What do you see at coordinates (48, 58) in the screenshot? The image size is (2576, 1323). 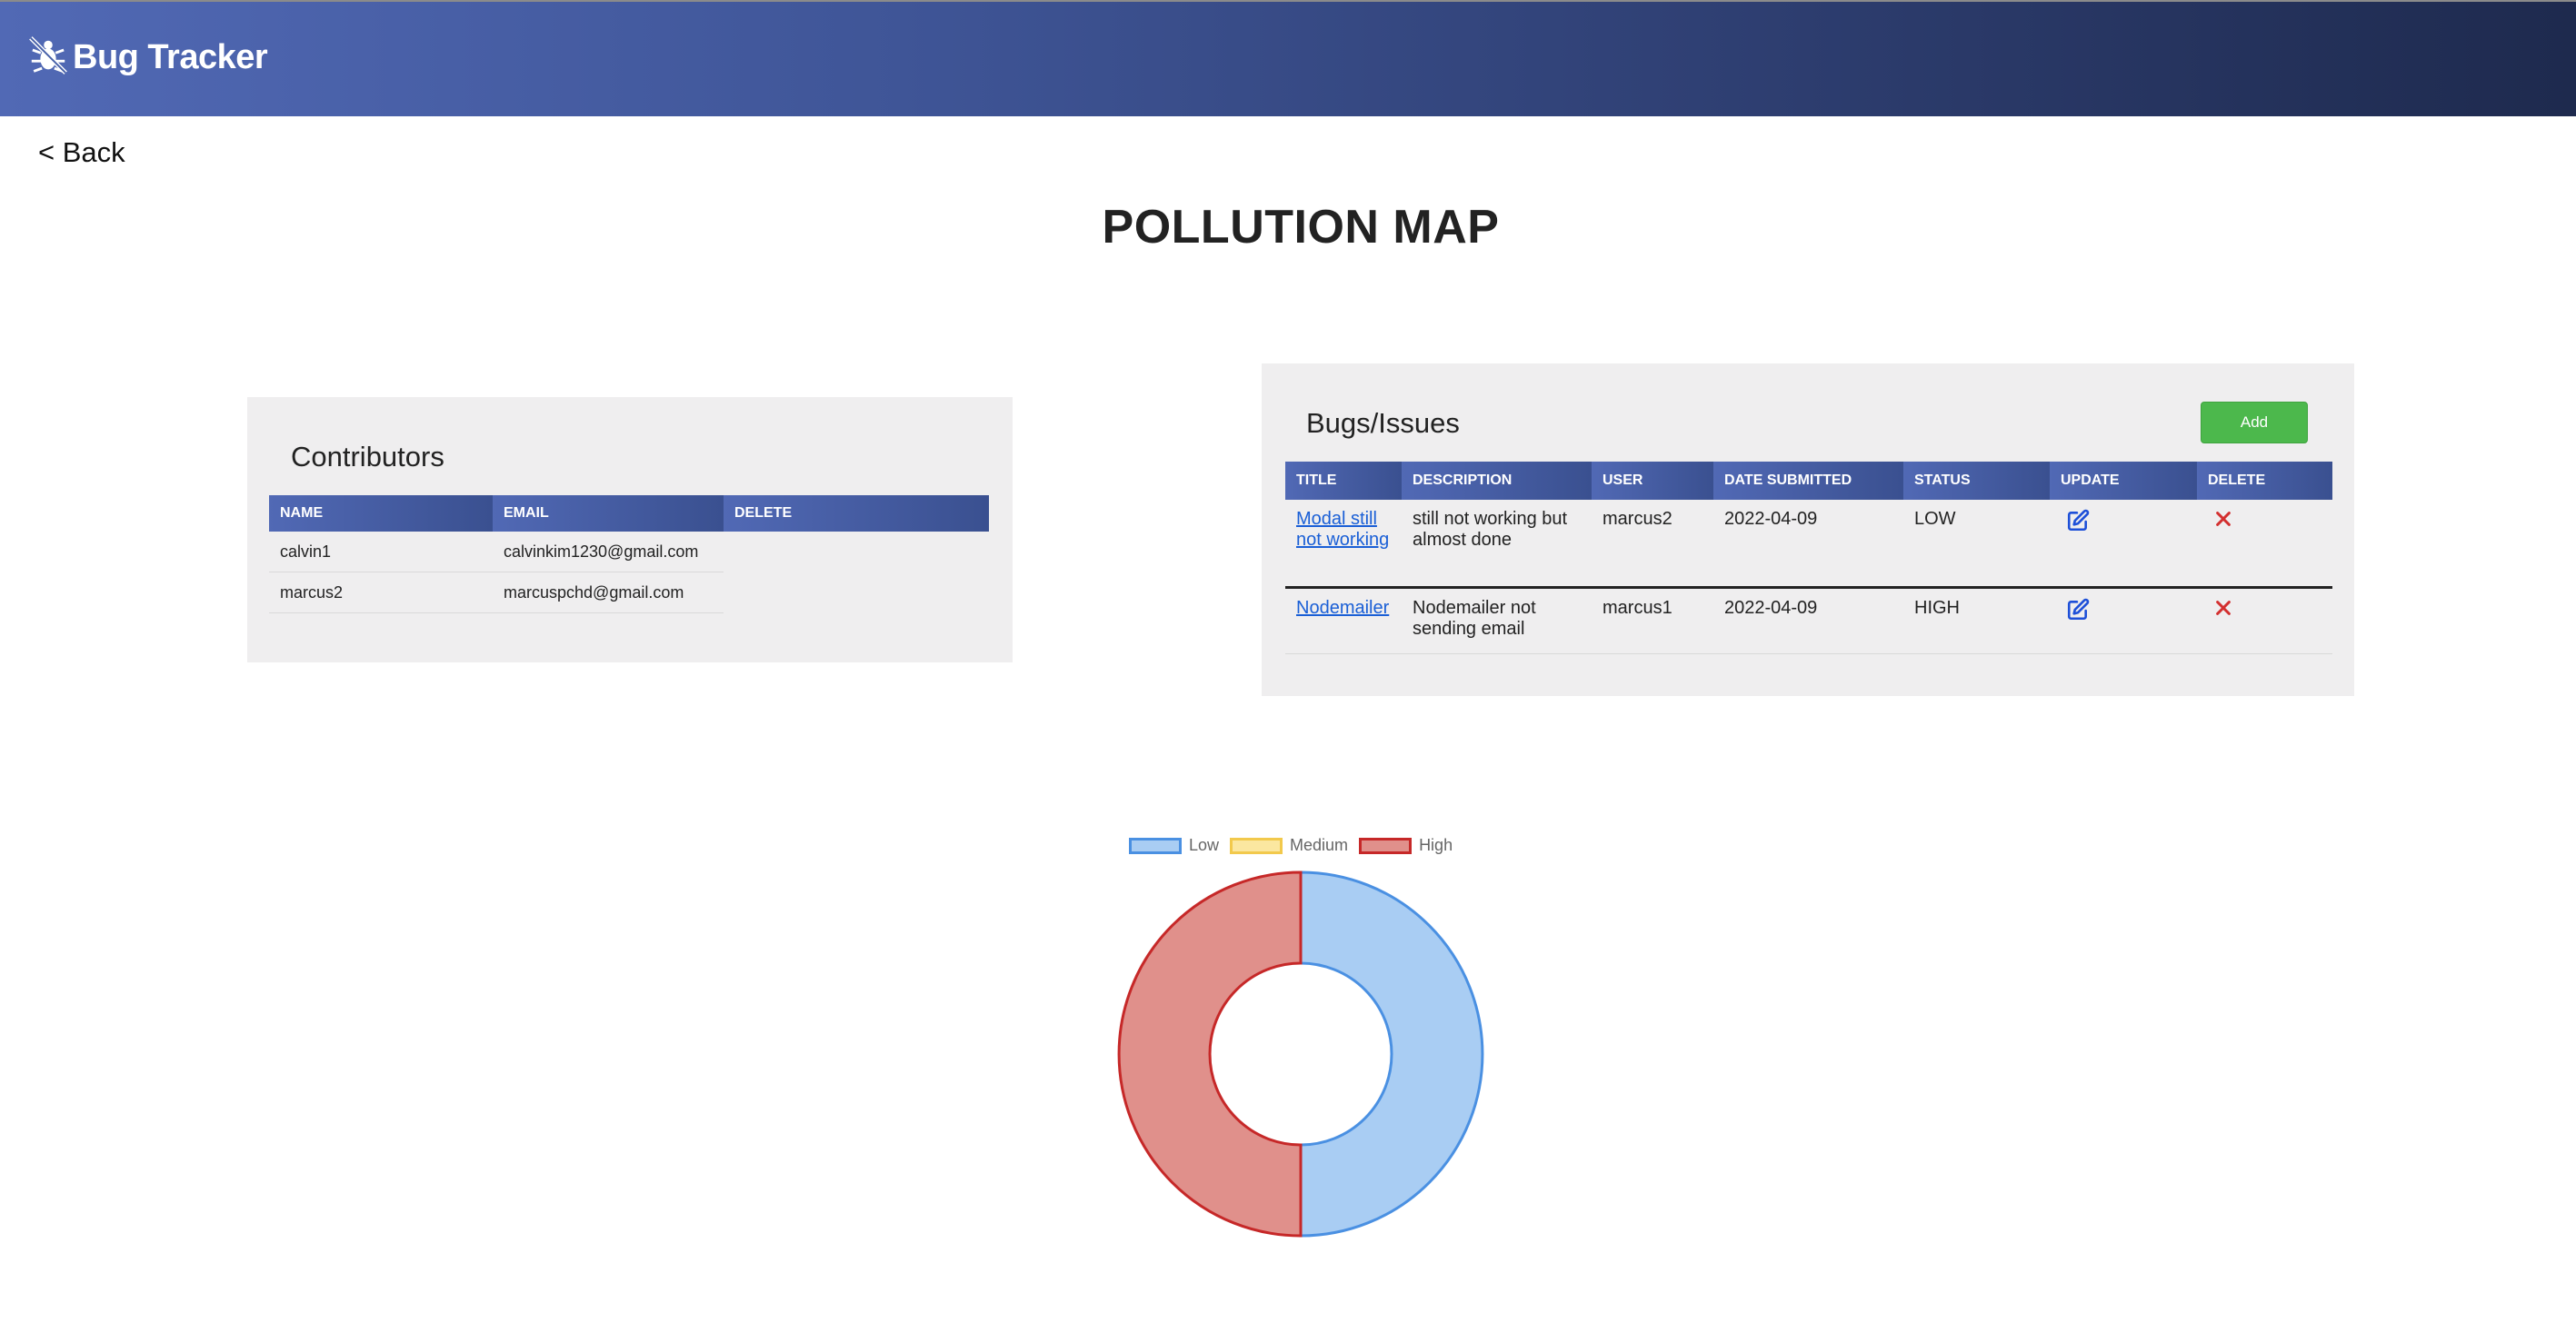 I see `bug-icon` at bounding box center [48, 58].